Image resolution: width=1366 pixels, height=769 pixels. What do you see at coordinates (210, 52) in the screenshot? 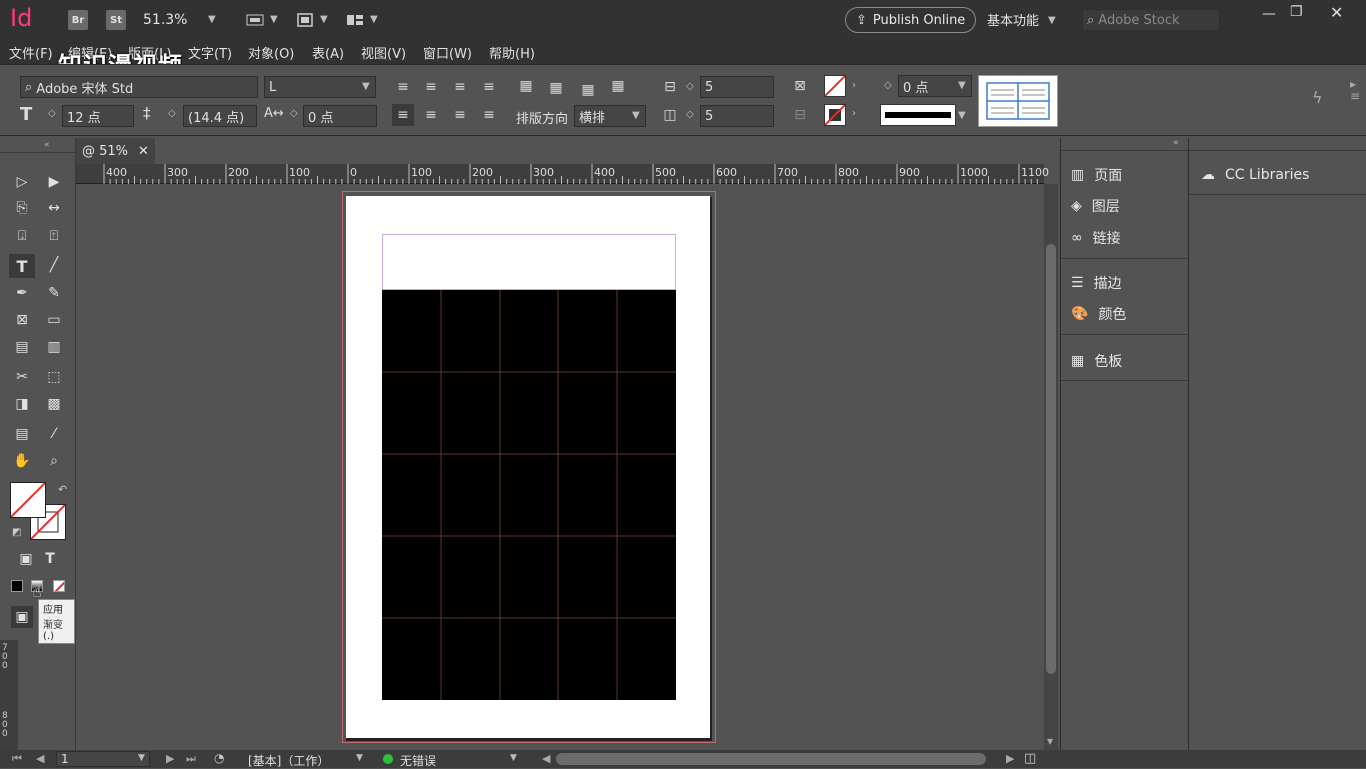
I see `menu-type: 文字(T)` at bounding box center [210, 52].